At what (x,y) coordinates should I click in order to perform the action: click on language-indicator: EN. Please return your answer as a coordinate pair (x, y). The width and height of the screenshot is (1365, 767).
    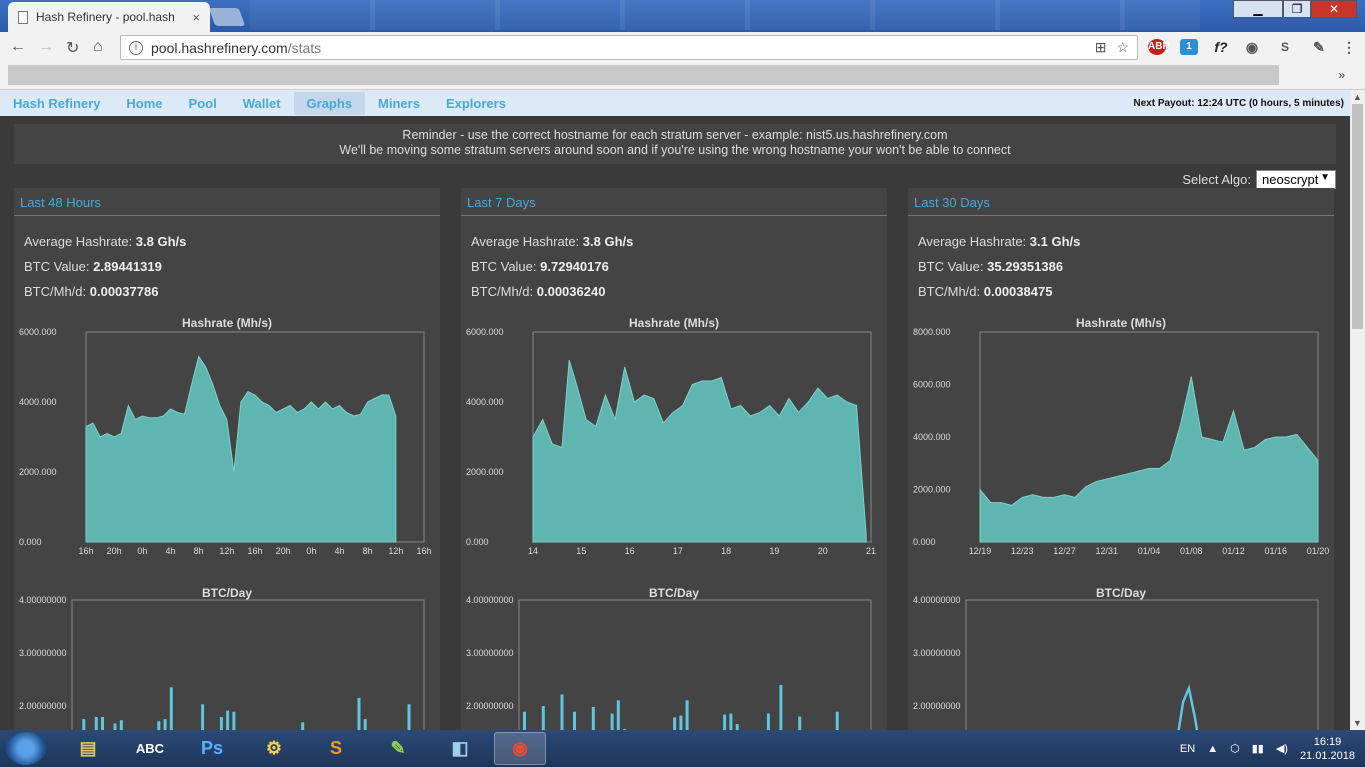
    Looking at the image, I should click on (1187, 749).